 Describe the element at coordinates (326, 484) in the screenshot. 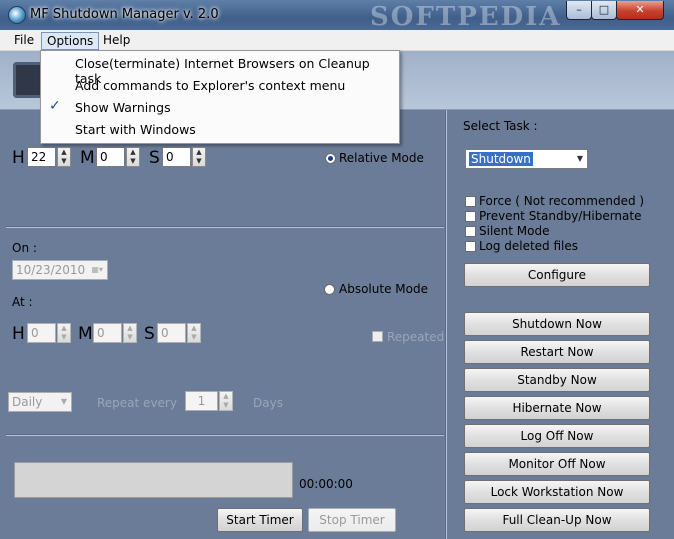

I see `elapsed-time: 00:00:00` at that location.